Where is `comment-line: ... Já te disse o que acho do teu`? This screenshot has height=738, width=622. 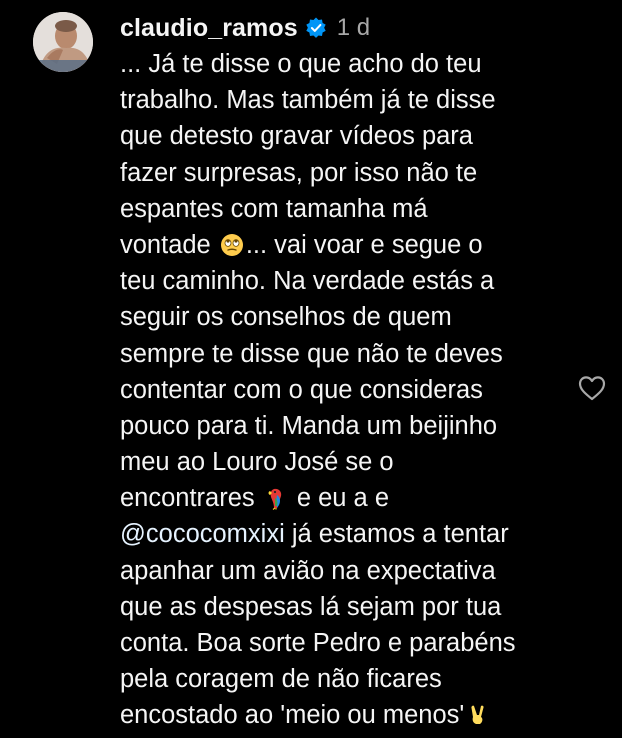 comment-line: ... Já te disse o que acho do teu is located at coordinates (301, 64).